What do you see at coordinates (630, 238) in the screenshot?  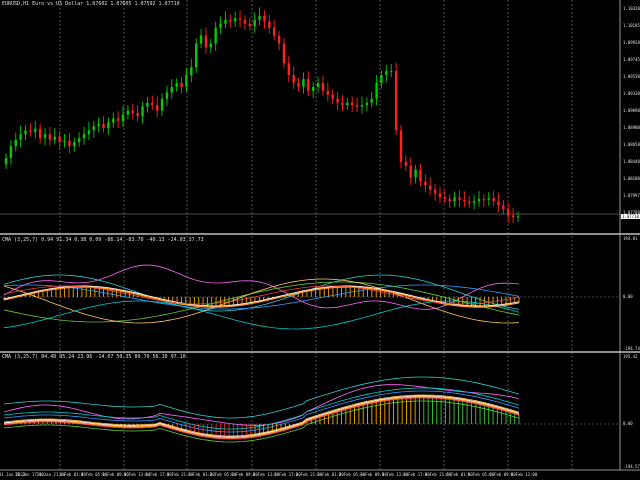 I see `ind1-axis-top: 194.81` at bounding box center [630, 238].